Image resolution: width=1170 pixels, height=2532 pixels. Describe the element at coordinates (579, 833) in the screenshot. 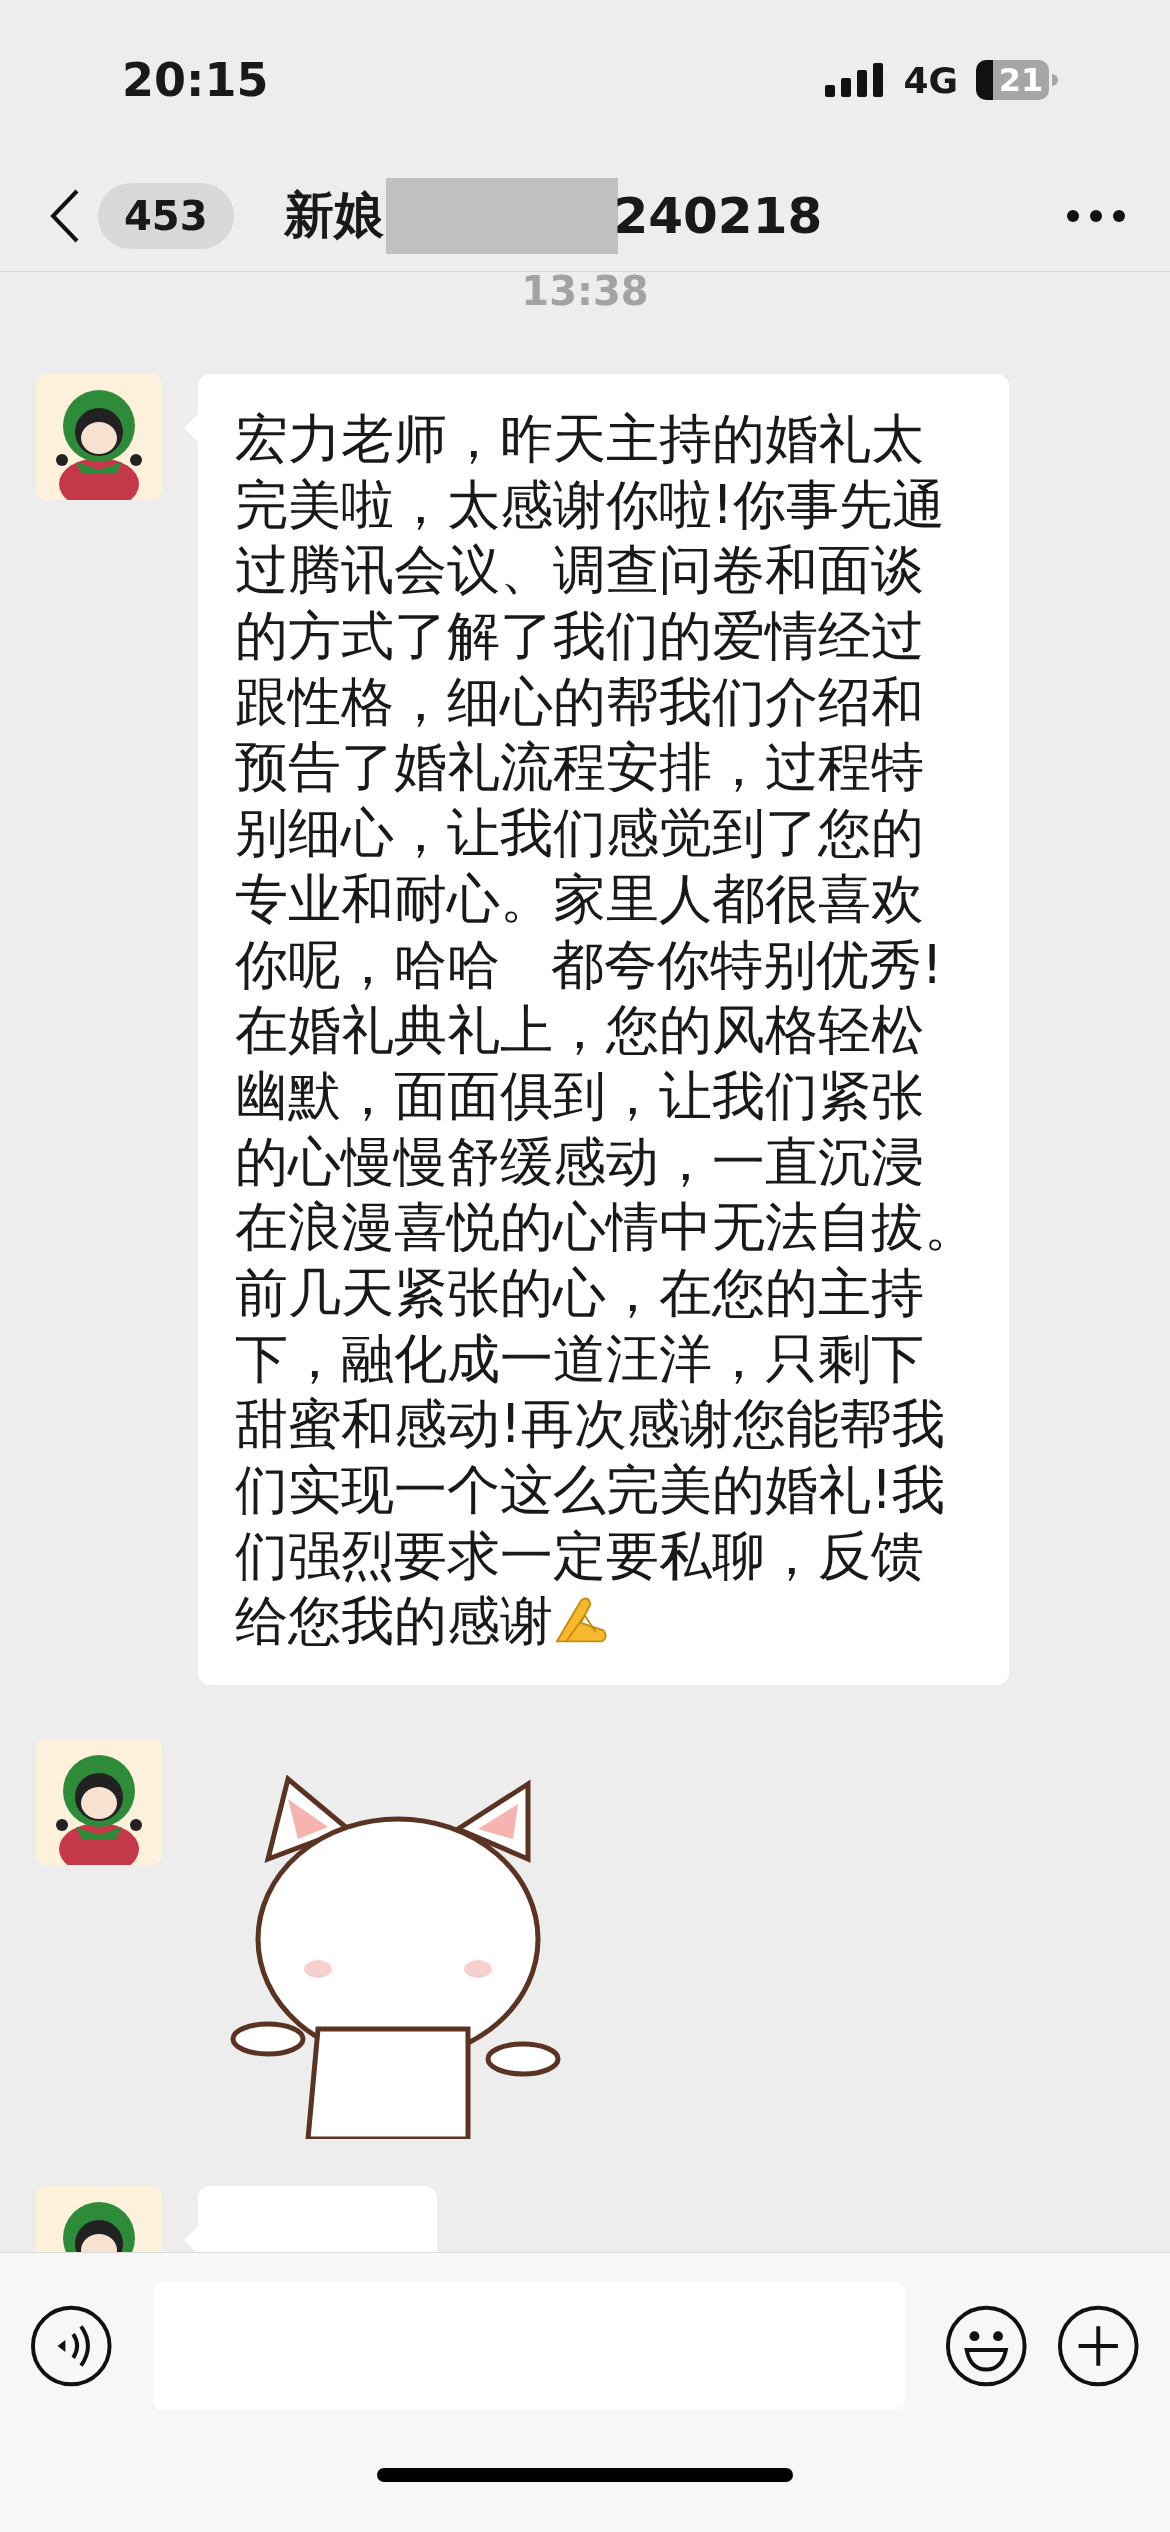

I see `message-text: 别细心，让我们感觉到了您的` at that location.